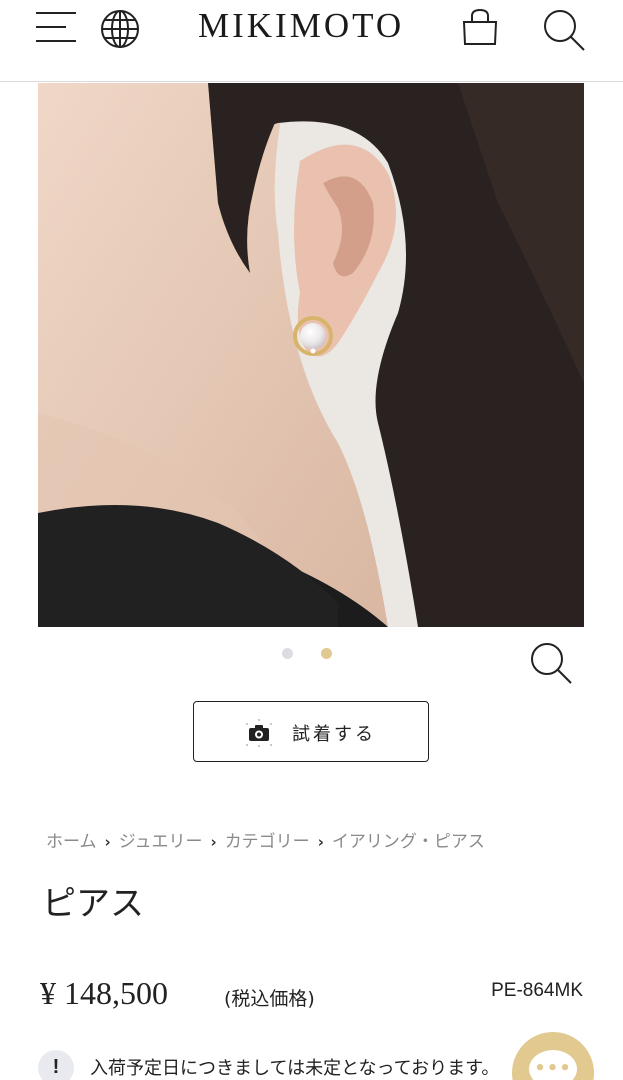 This screenshot has width=623, height=1080. I want to click on gallery-dot-2-active, so click(326, 653).